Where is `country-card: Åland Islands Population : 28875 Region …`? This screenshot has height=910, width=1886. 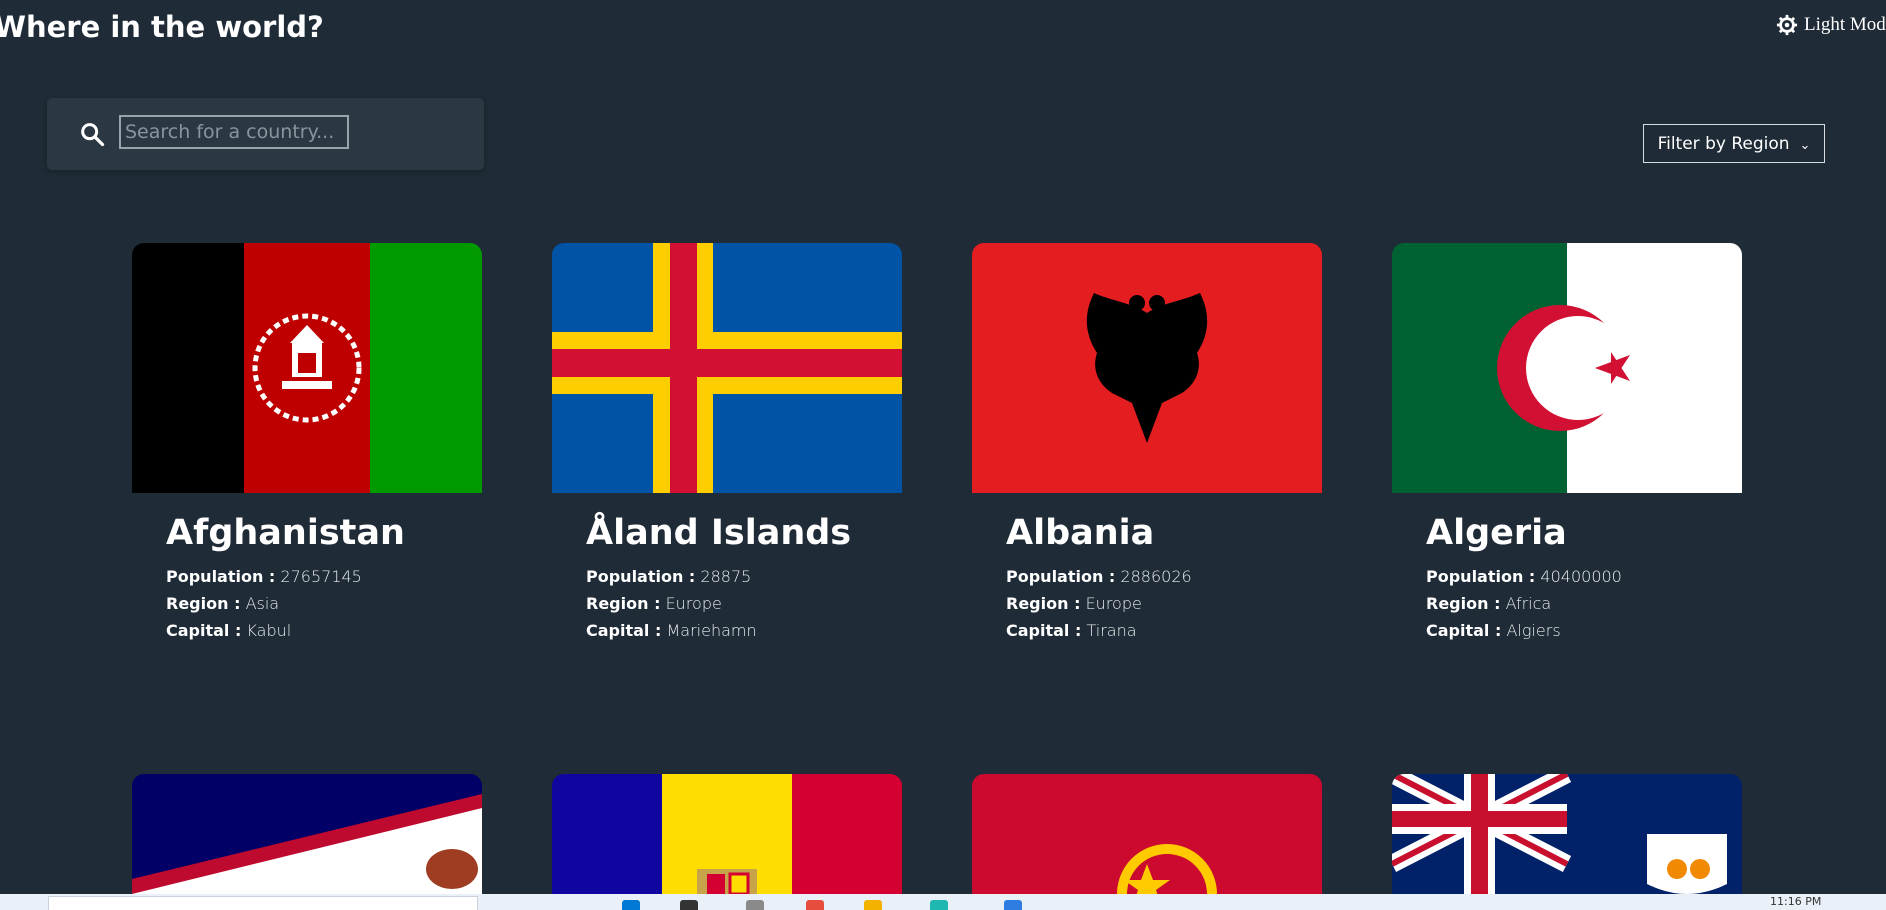
country-card: Åland Islands Population : 28875 Region … is located at coordinates (727, 443).